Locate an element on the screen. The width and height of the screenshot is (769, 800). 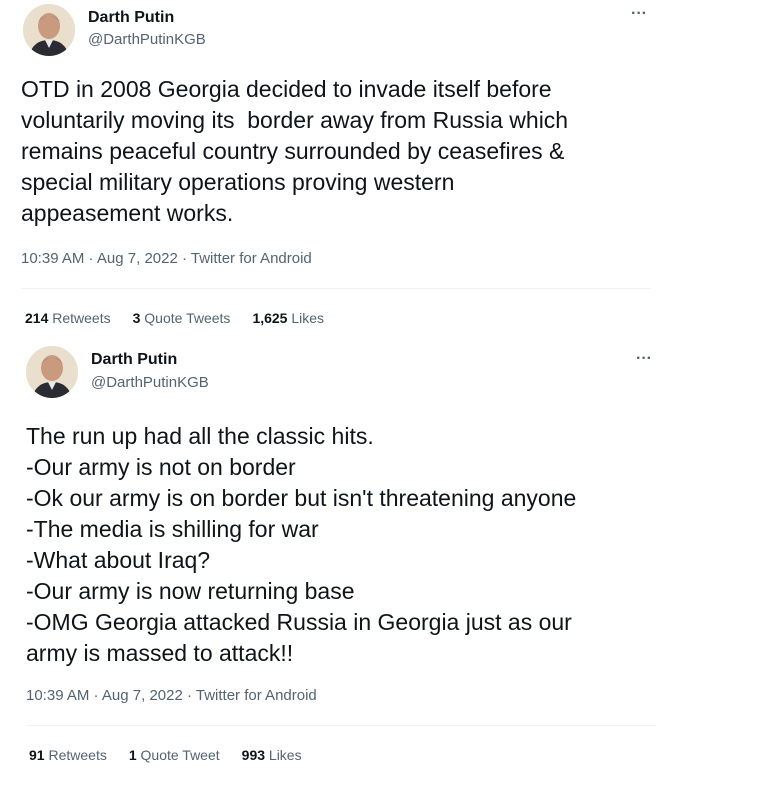
likes-stat: 1,625 Likes is located at coordinates (288, 318).